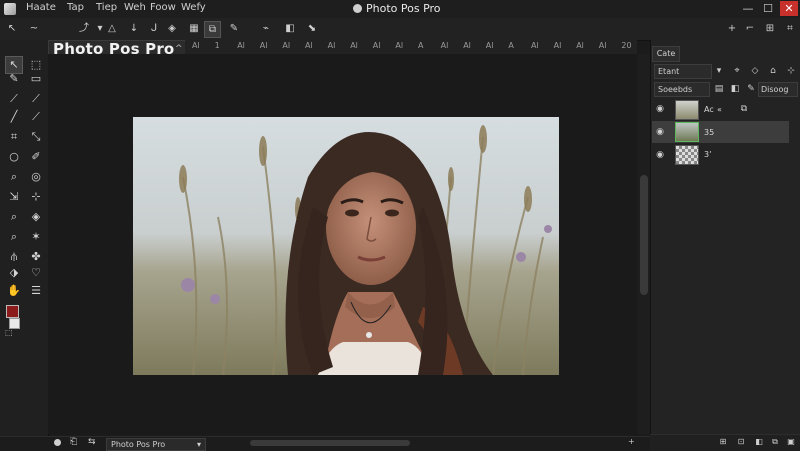 The width and height of the screenshot is (800, 451). Describe the element at coordinates (36, 197) in the screenshot. I see `clone-tool-icon: ⊹` at that location.